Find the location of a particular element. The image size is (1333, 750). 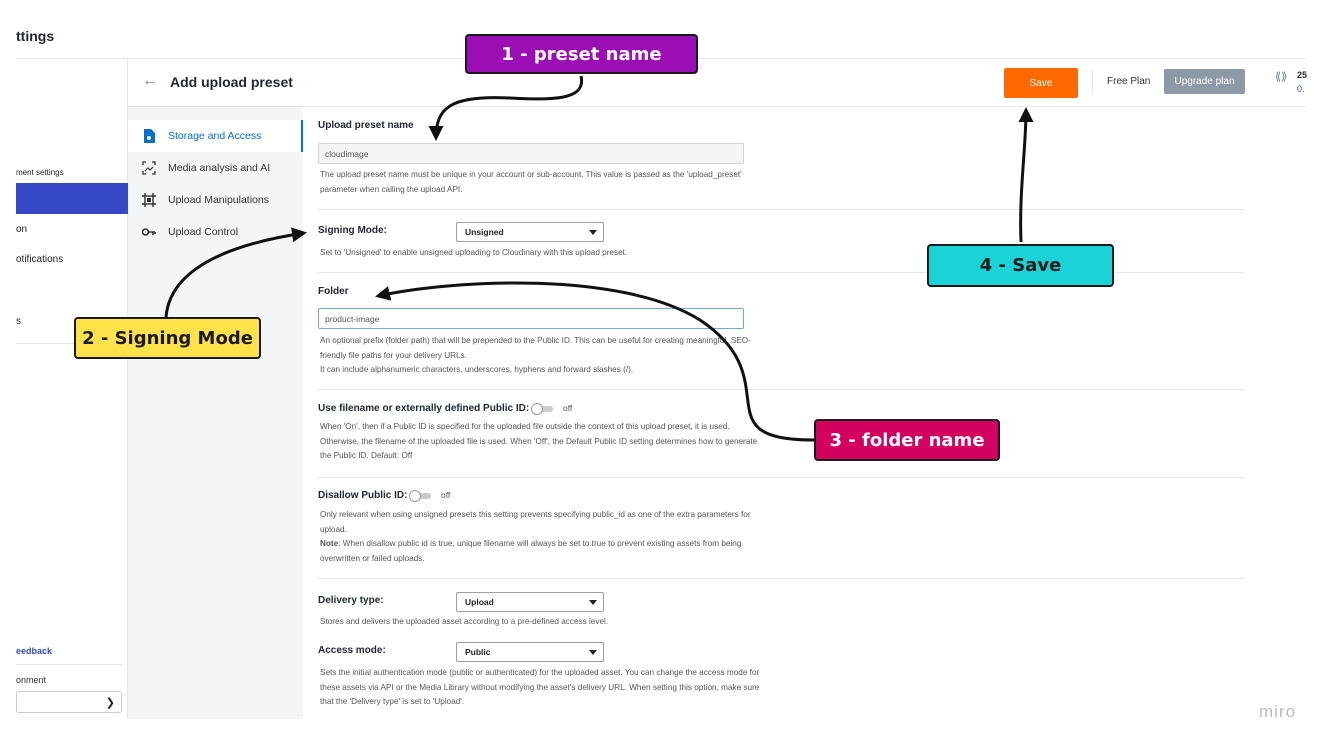

manipulations-icon is located at coordinates (149, 200).